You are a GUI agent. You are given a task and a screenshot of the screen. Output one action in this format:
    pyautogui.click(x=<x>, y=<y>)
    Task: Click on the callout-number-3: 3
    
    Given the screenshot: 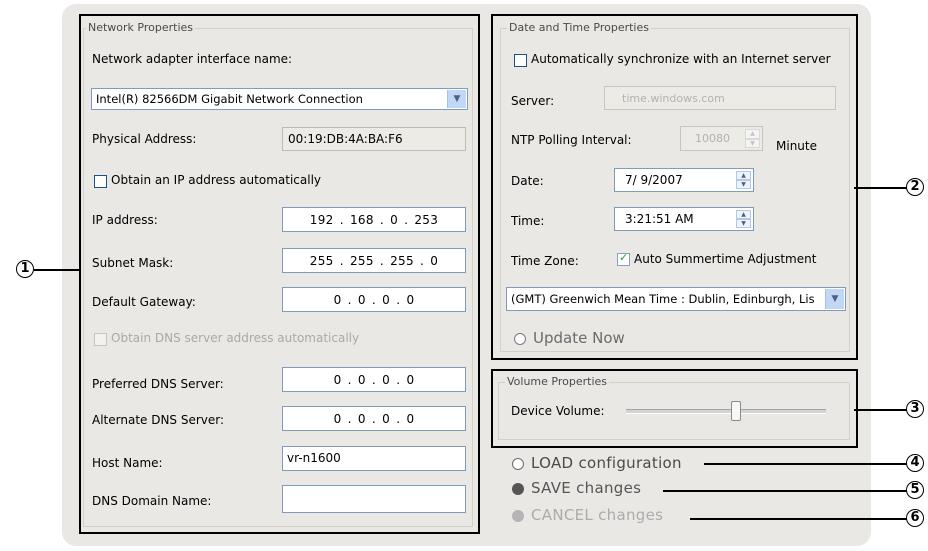 What is the action you would take?
    pyautogui.click(x=915, y=409)
    